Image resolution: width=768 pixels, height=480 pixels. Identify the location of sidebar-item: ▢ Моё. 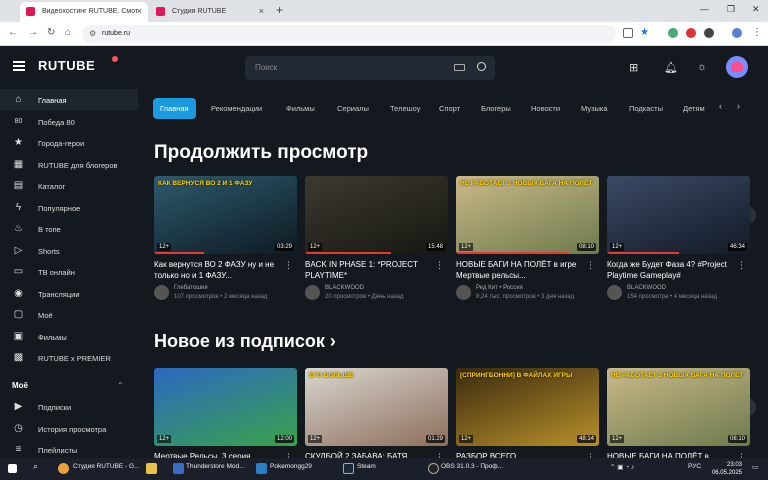
(69, 314).